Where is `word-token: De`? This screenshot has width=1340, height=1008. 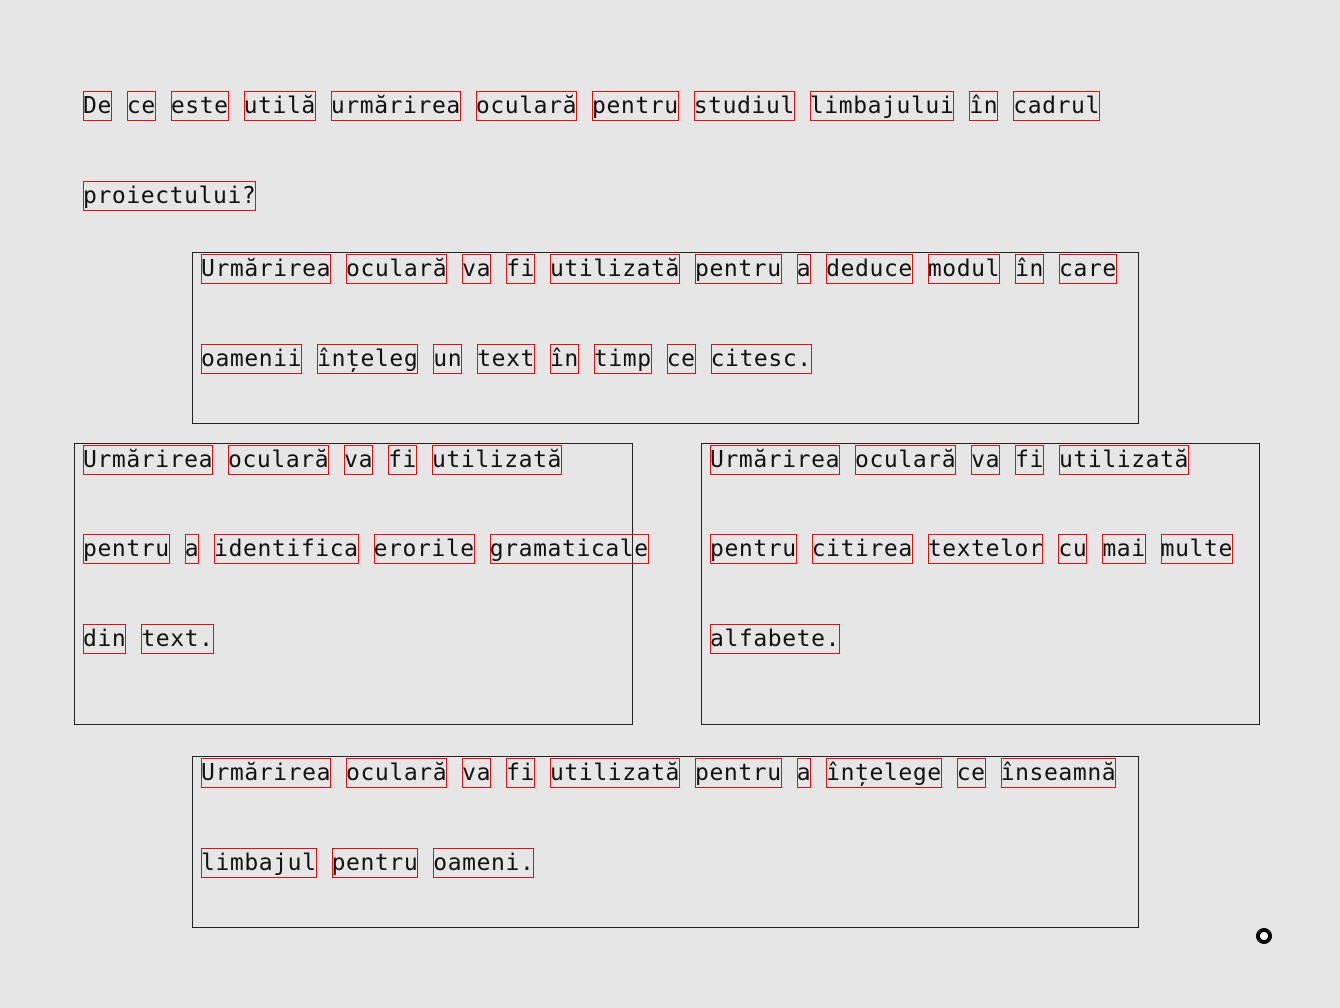
word-token: De is located at coordinates (97, 106).